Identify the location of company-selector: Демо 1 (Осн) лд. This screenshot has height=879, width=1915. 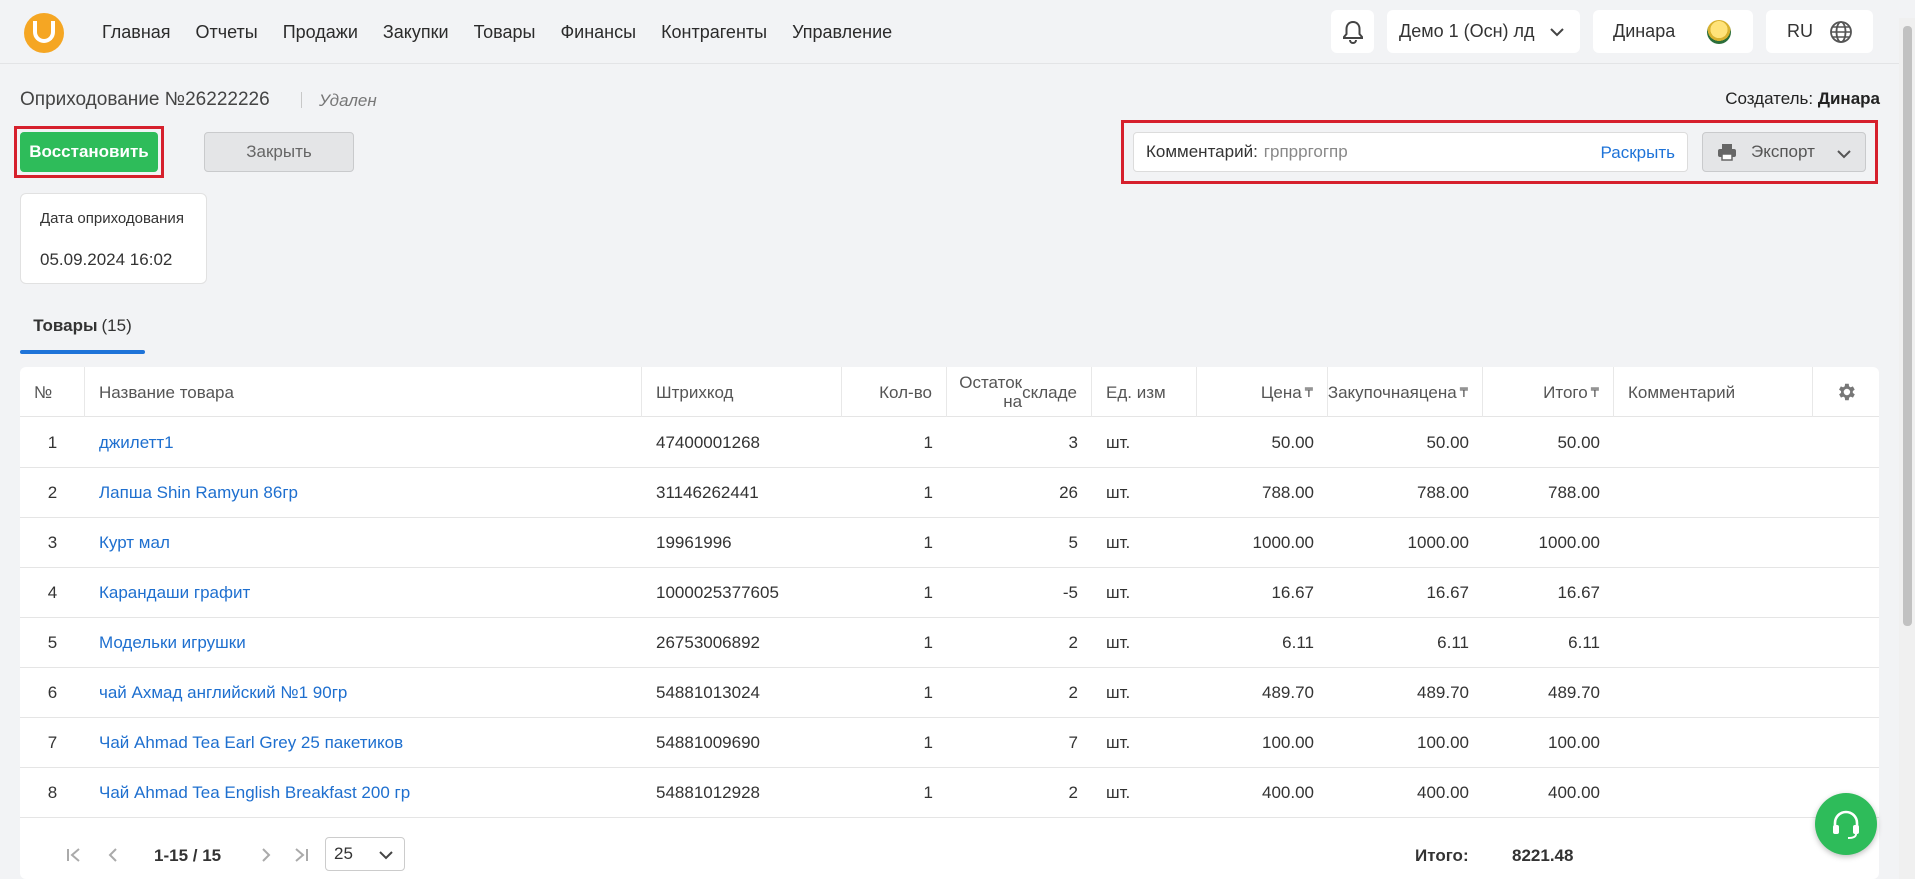
(1483, 31).